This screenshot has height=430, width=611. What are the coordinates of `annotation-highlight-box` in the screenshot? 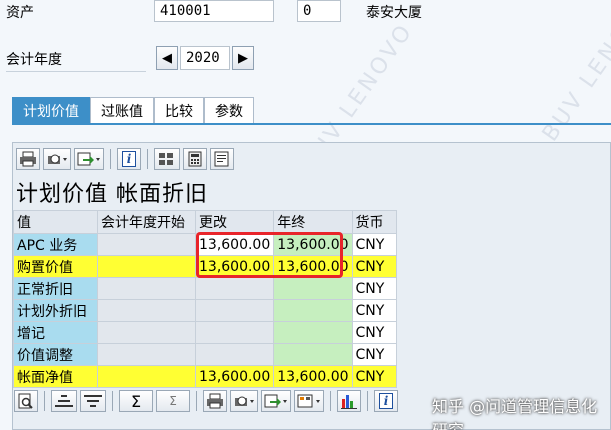 It's located at (269, 255).